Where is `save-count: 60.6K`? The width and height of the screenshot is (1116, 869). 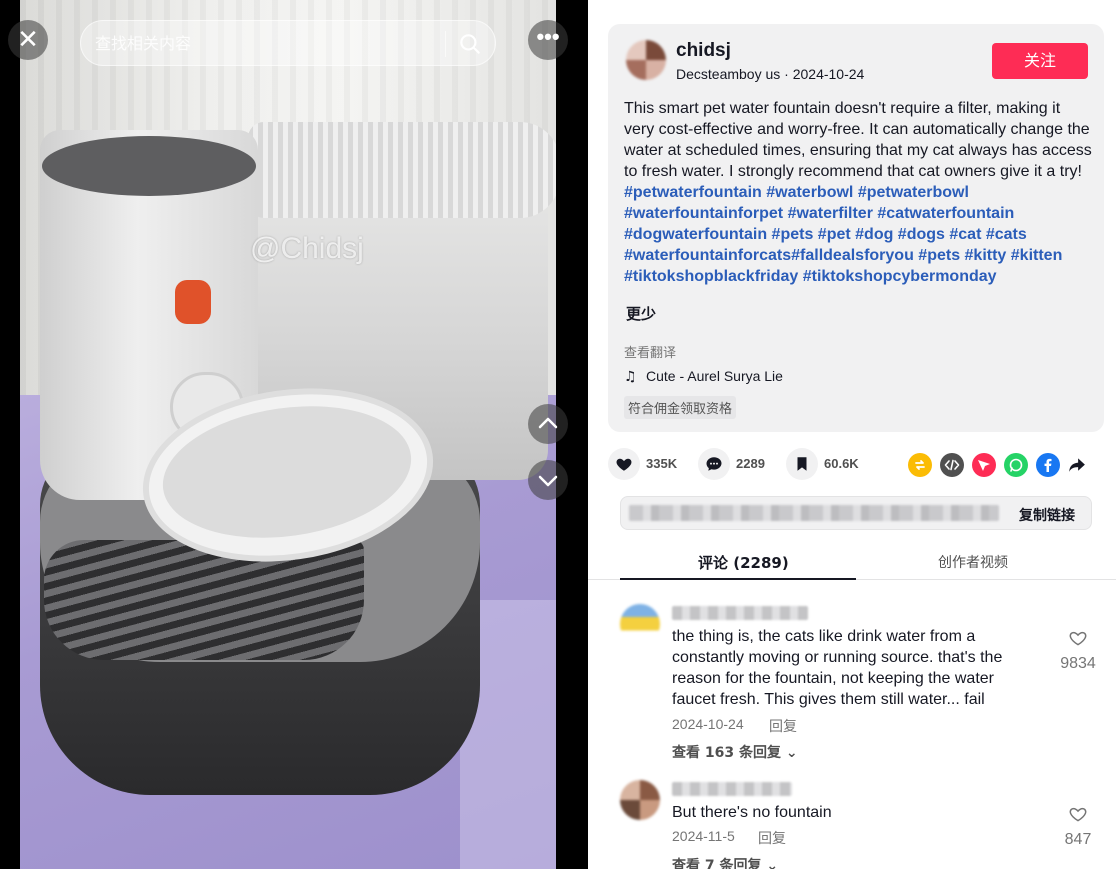
save-count: 60.6K is located at coordinates (841, 463).